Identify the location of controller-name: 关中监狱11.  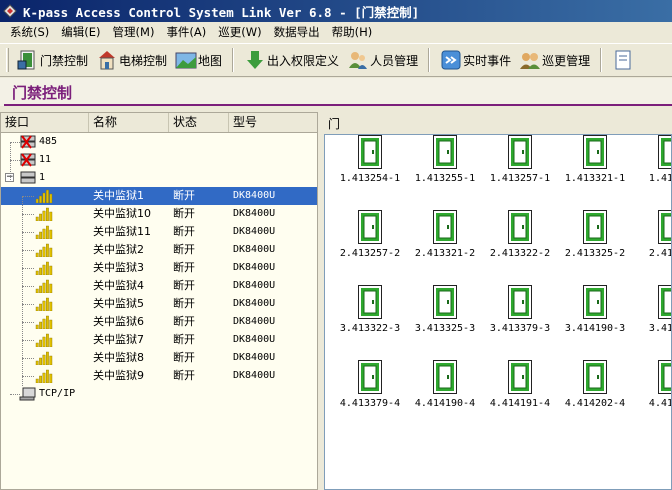
(122, 231).